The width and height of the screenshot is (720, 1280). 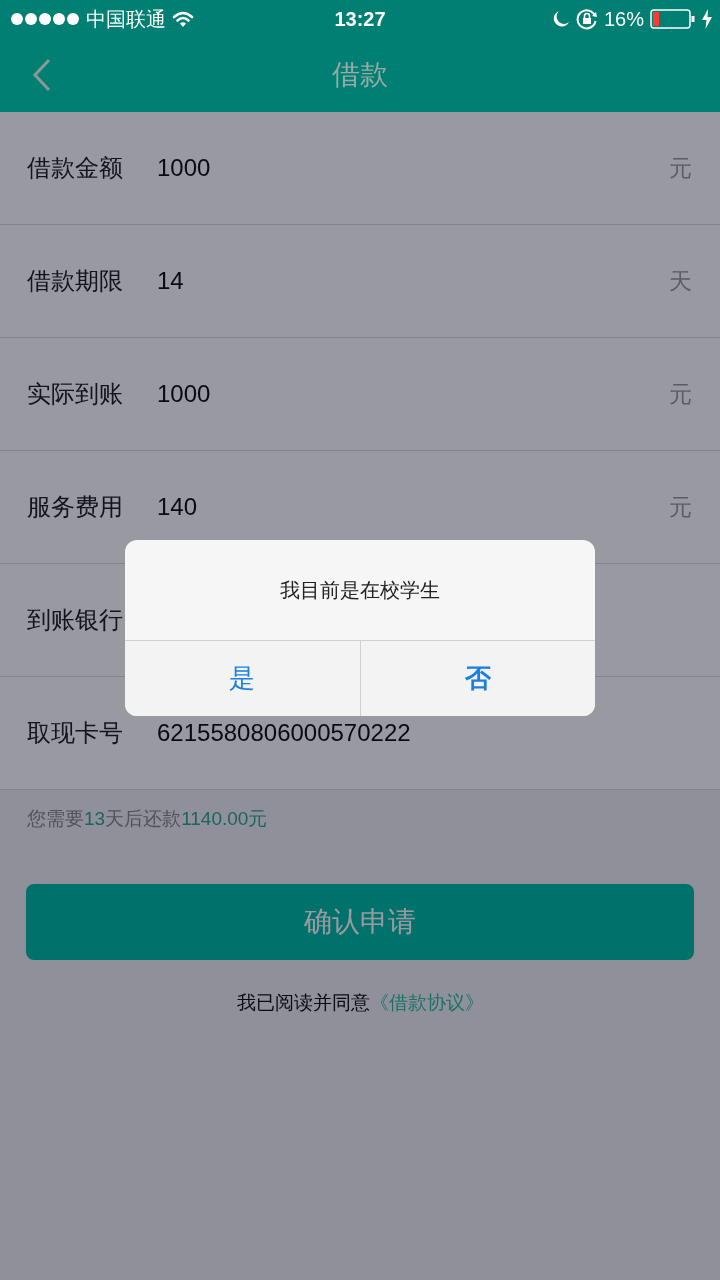 What do you see at coordinates (477, 678) in the screenshot?
I see `dialog-button: 否` at bounding box center [477, 678].